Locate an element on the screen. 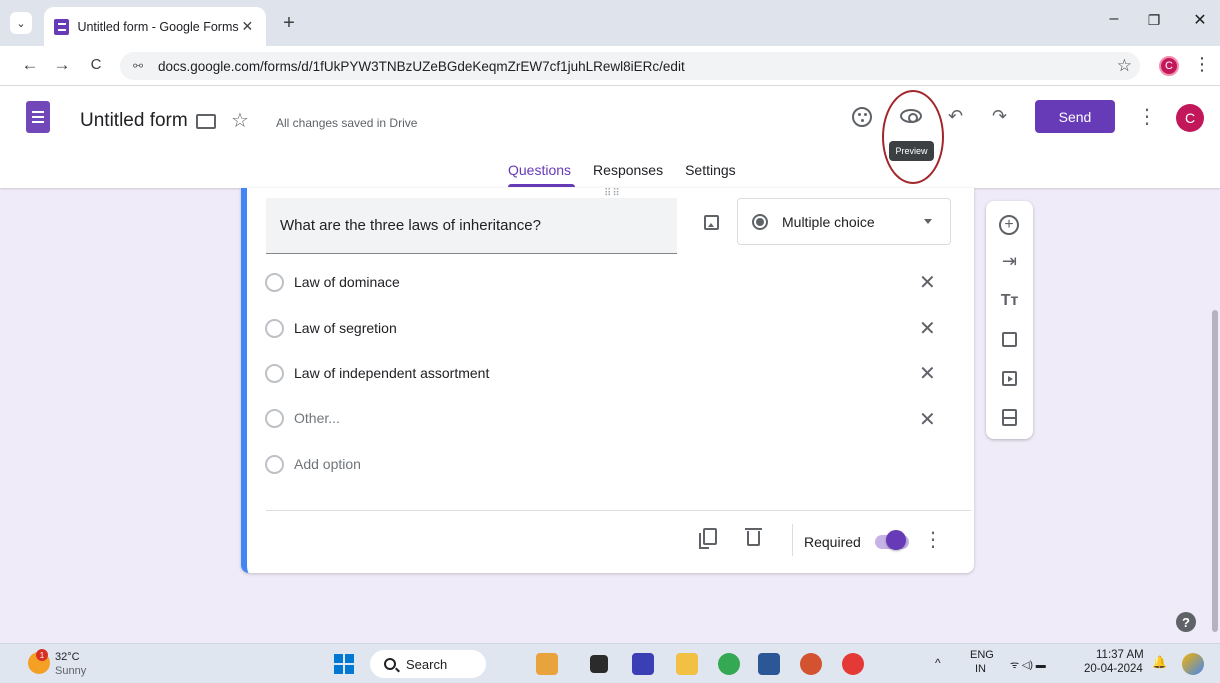 The image size is (1220, 683). browser-profile-avatar: C is located at coordinates (1169, 66).